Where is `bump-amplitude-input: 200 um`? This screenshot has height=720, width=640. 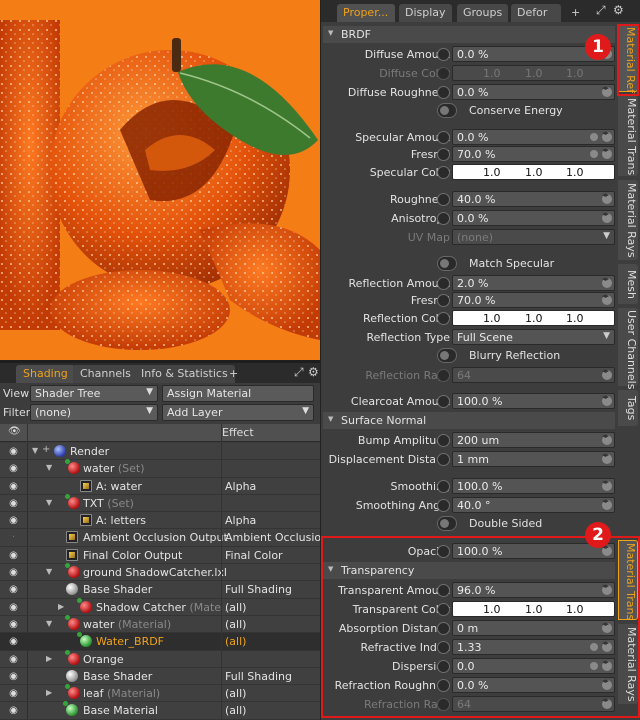
bump-amplitude-input: 200 um is located at coordinates (533, 440).